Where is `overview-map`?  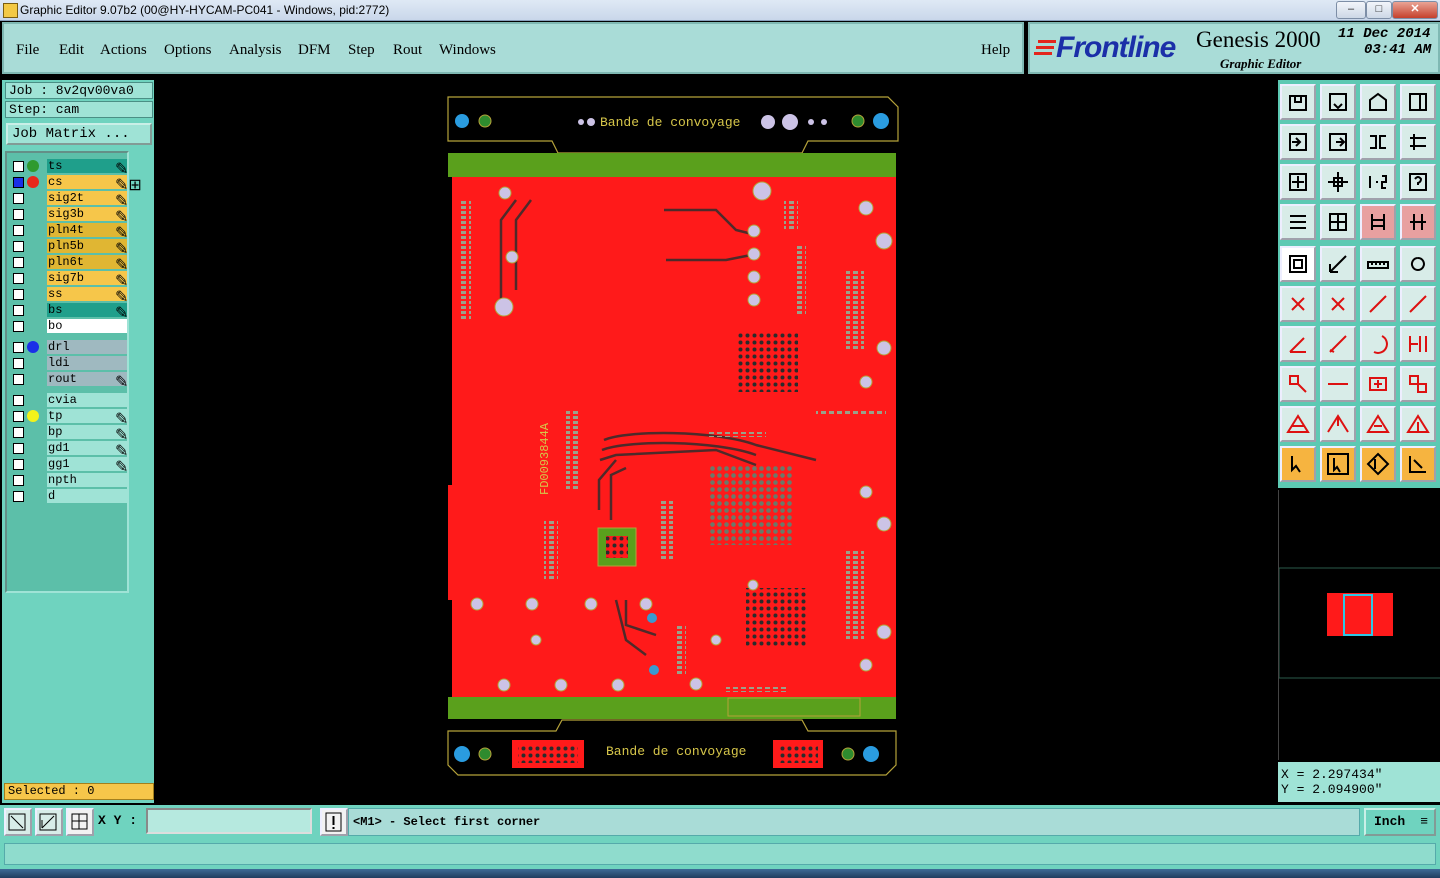 overview-map is located at coordinates (1359, 625).